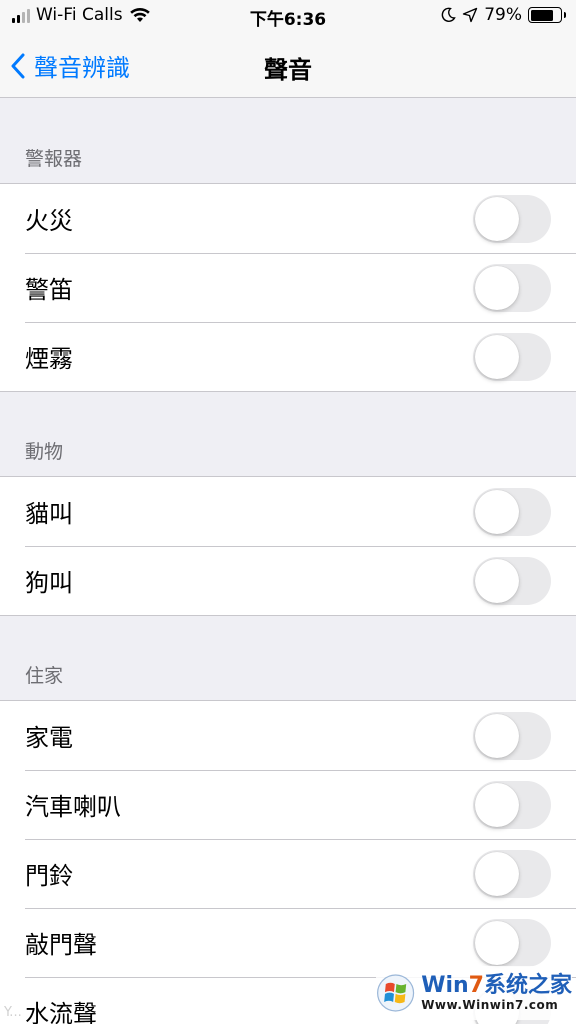 This screenshot has height=1024, width=576. I want to click on section-header: 動物, so click(288, 434).